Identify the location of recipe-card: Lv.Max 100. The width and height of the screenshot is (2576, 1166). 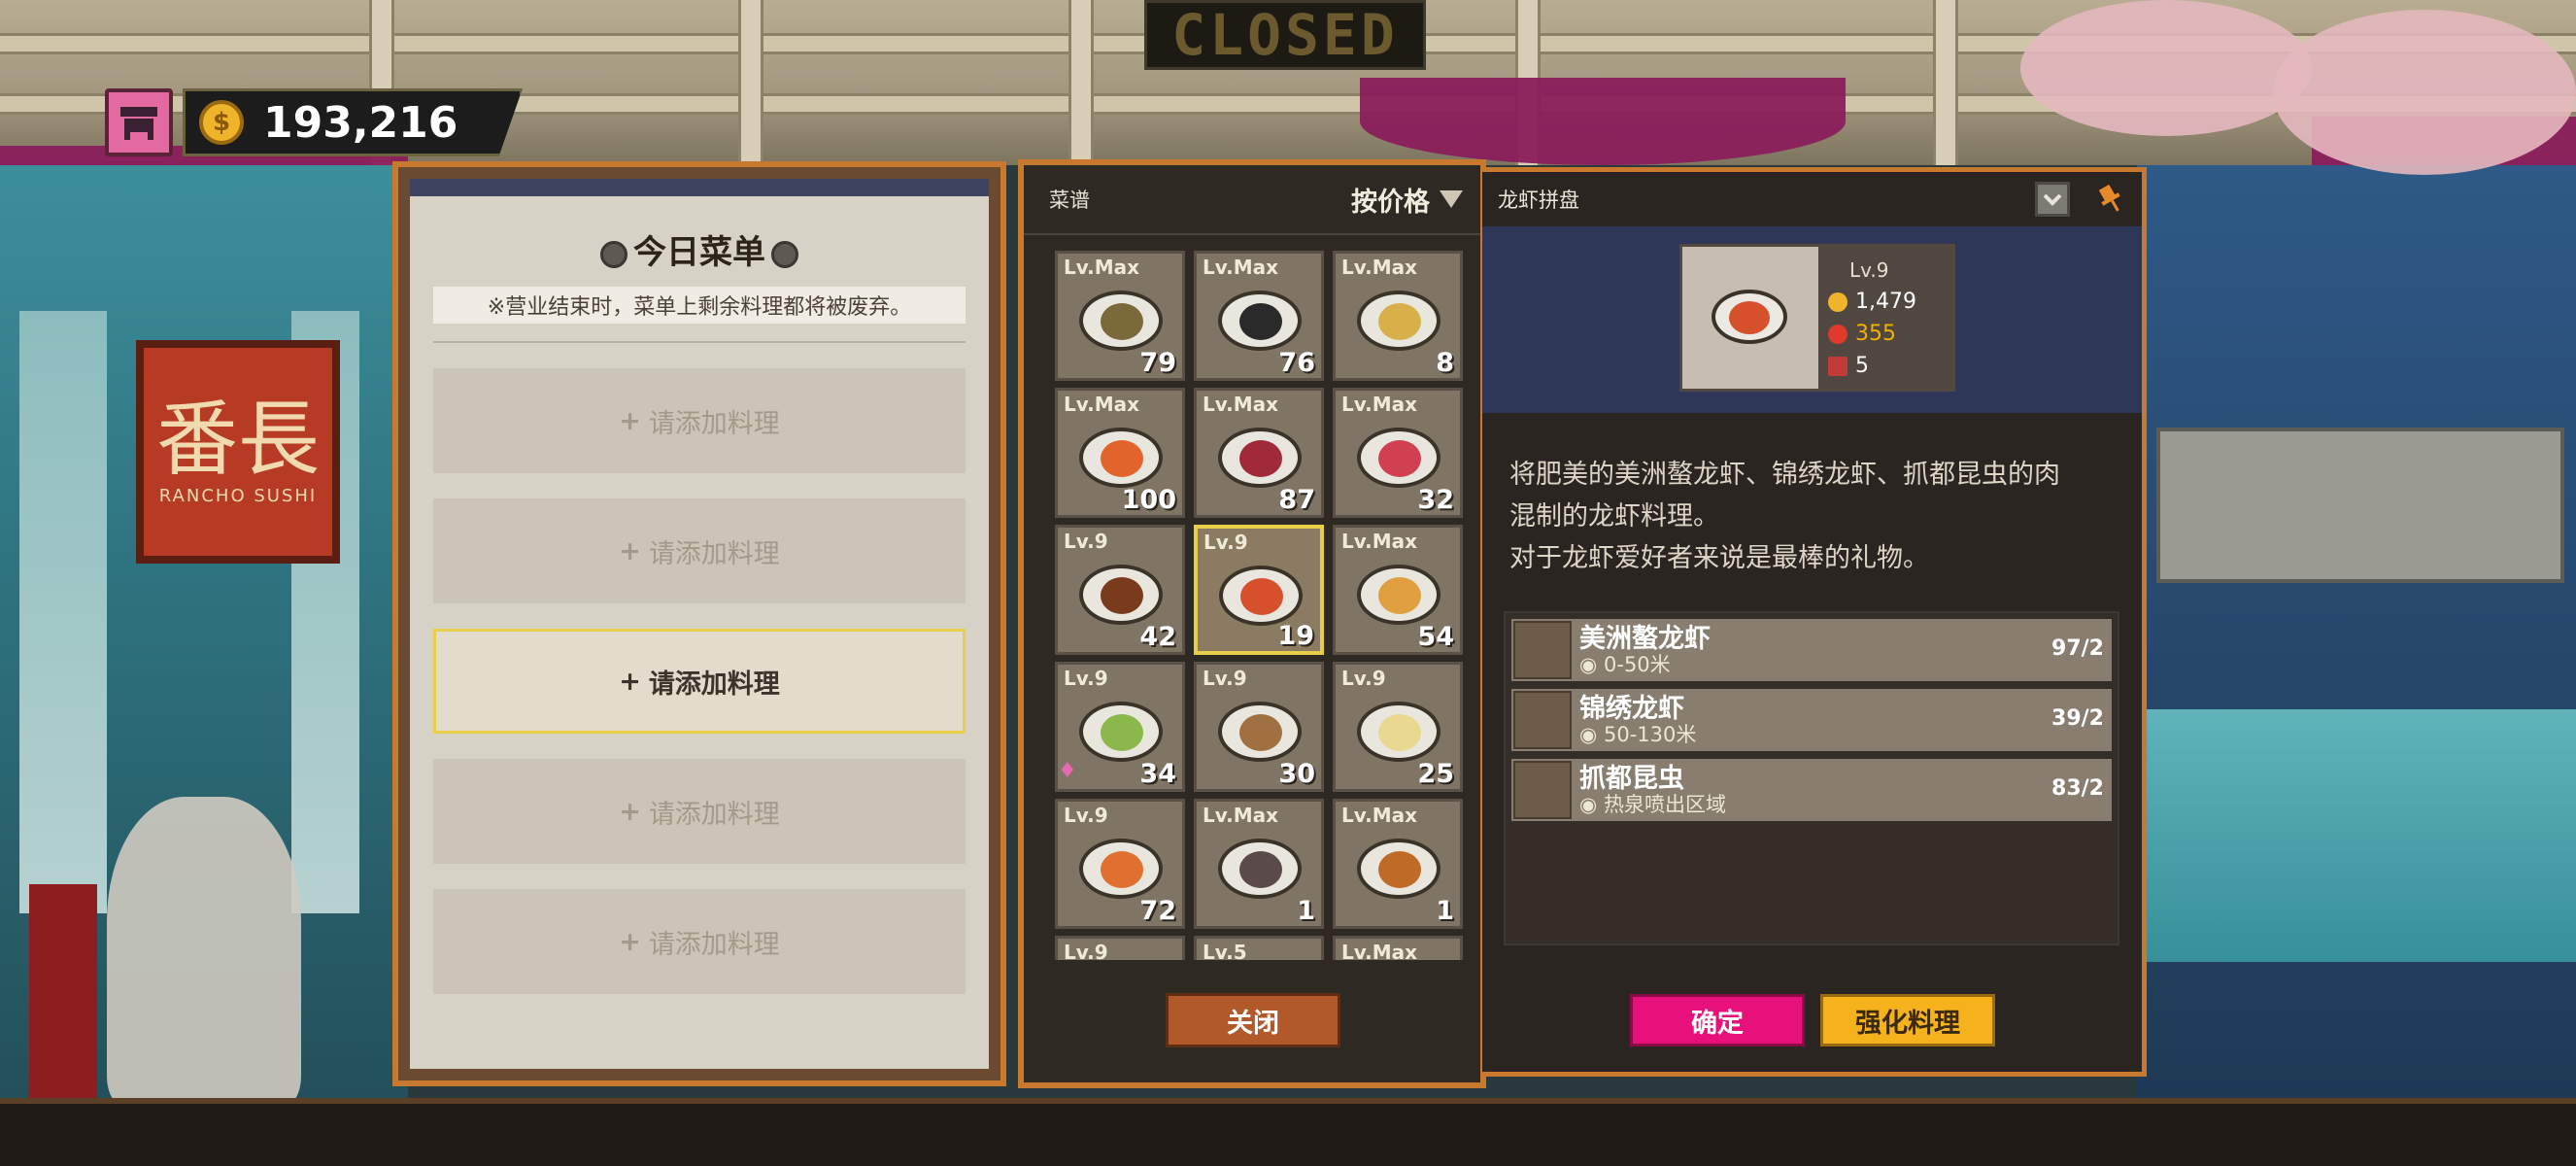
(1120, 453).